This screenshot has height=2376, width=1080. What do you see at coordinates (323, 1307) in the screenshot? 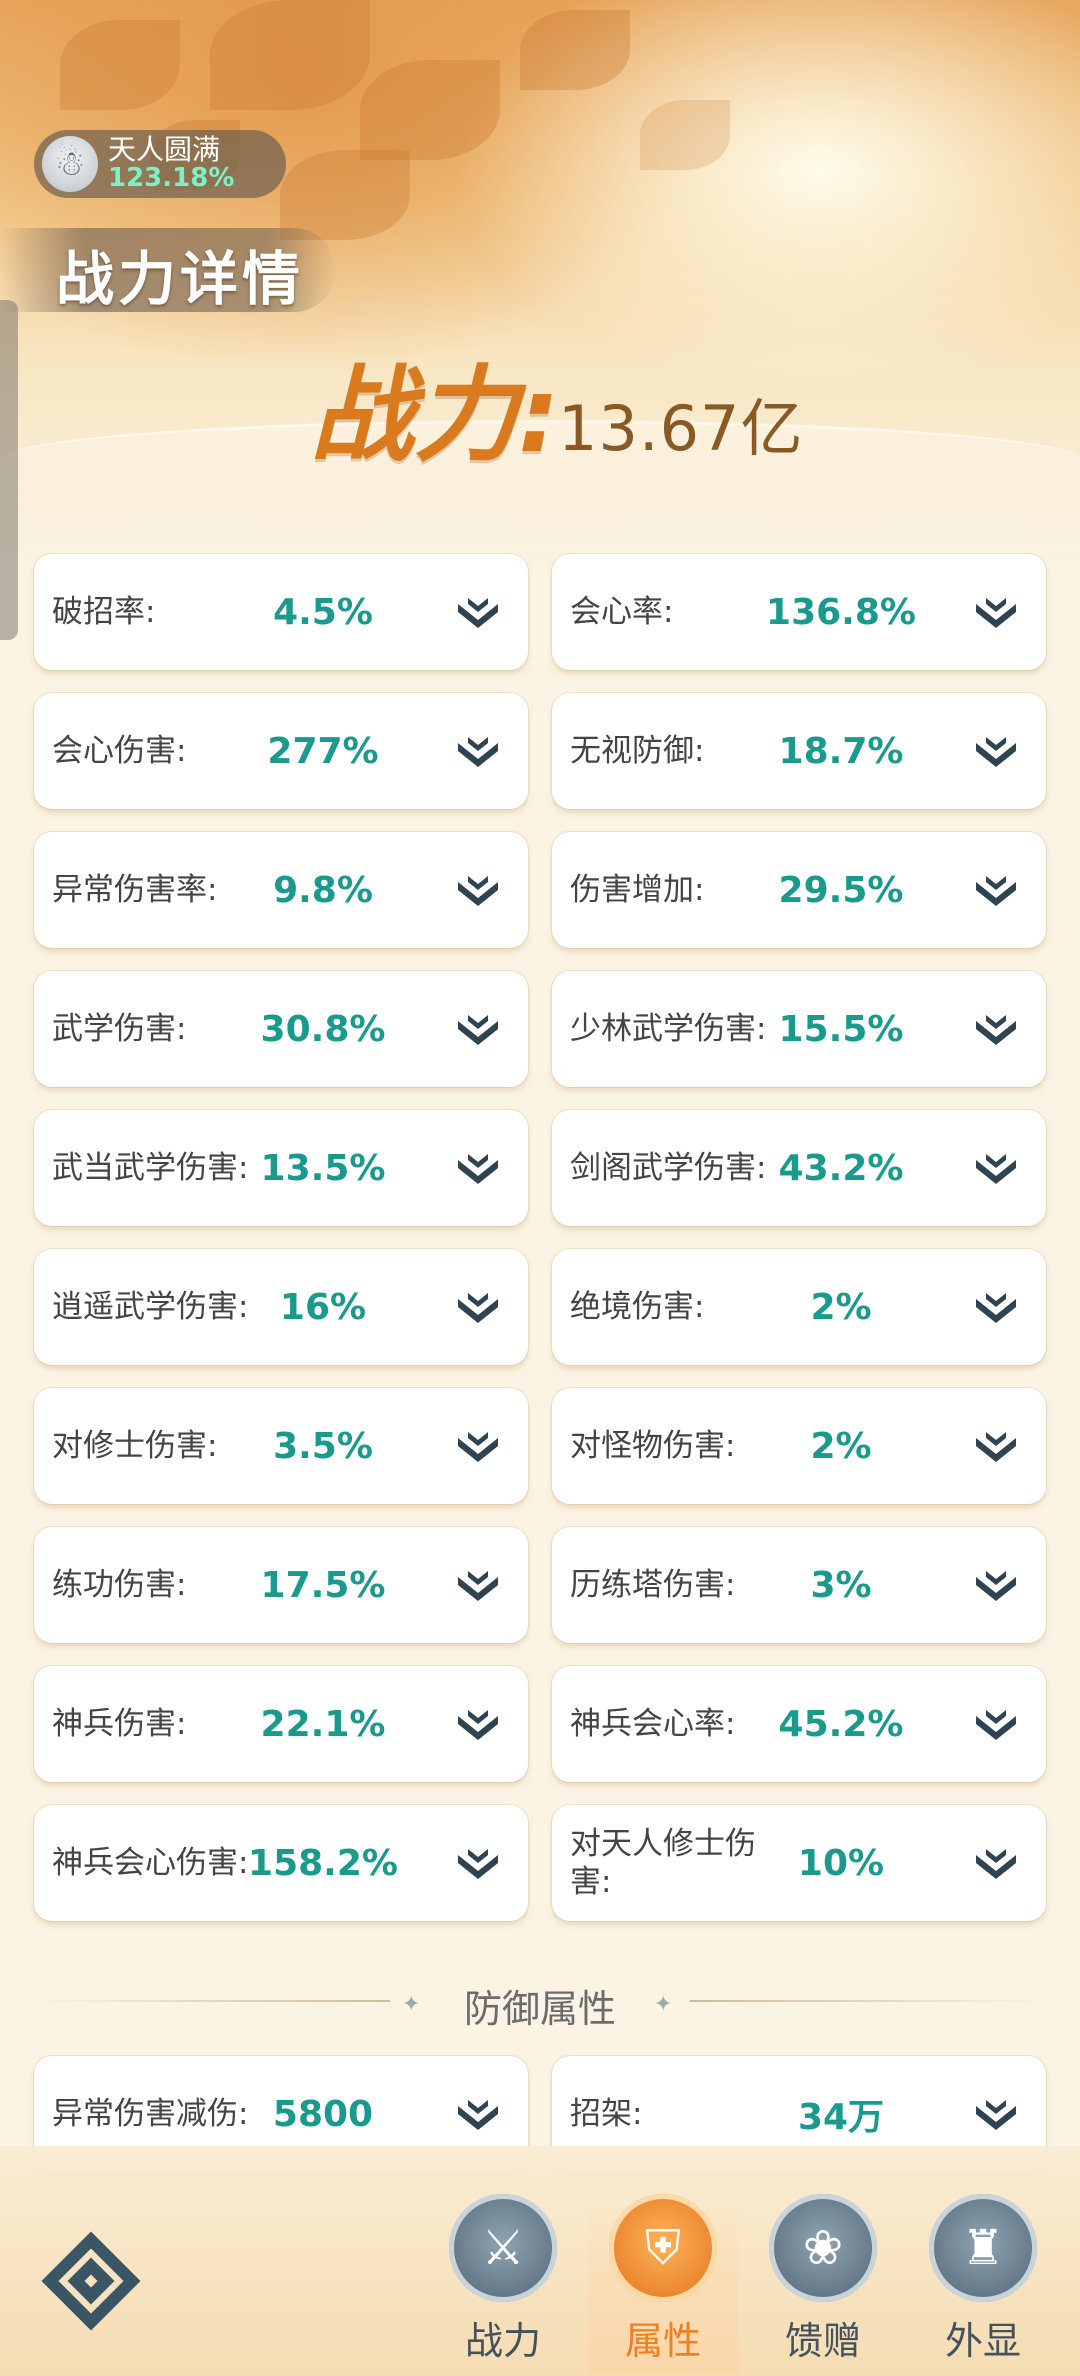
I see `stat-value: 16%` at bounding box center [323, 1307].